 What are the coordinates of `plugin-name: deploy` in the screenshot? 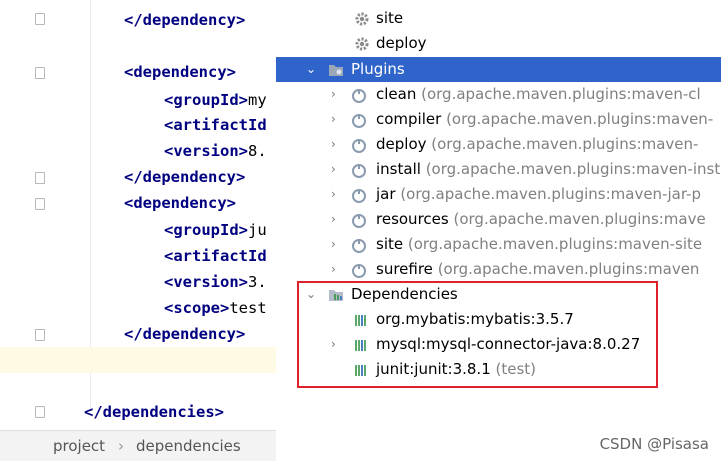 It's located at (401, 144).